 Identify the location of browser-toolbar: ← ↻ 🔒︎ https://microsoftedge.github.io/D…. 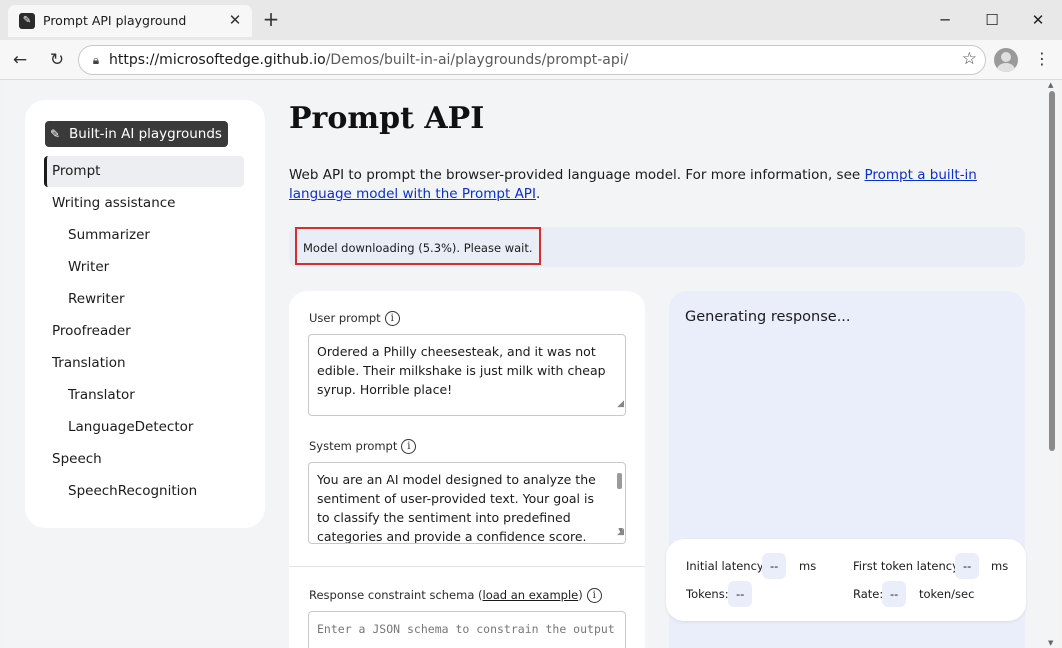
(531, 60).